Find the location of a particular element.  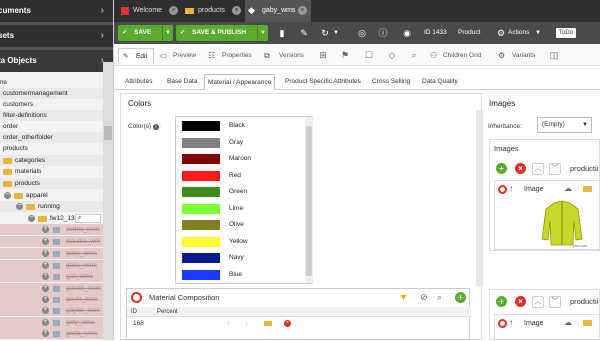

tree-item: + claudia_wm is located at coordinates (51, 241).